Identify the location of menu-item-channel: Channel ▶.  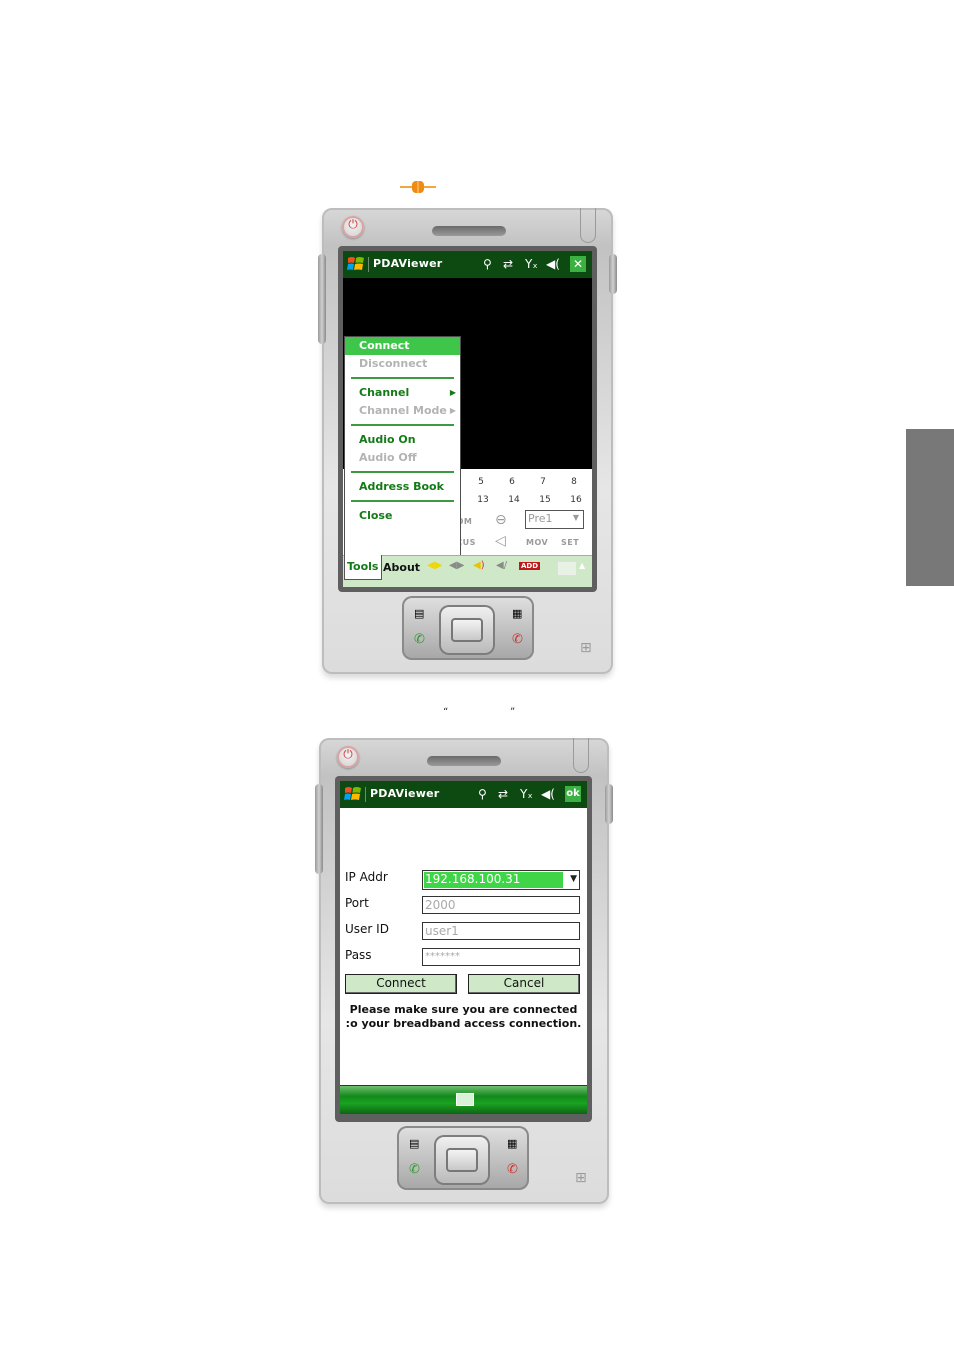
(402, 393).